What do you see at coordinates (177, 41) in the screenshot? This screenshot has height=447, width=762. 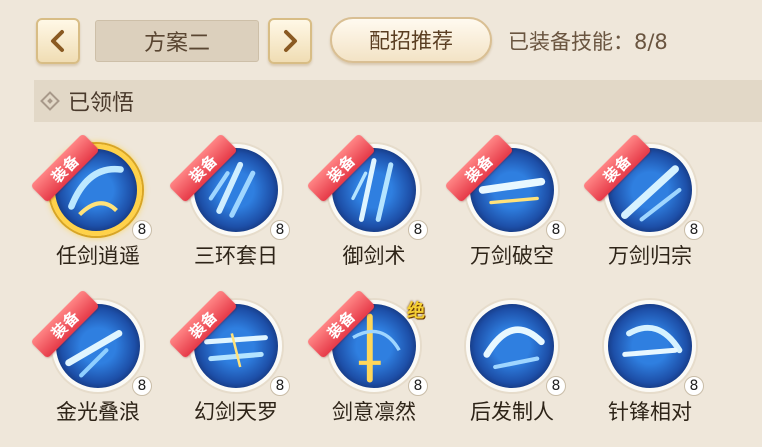 I see `plan-name: 方案二` at bounding box center [177, 41].